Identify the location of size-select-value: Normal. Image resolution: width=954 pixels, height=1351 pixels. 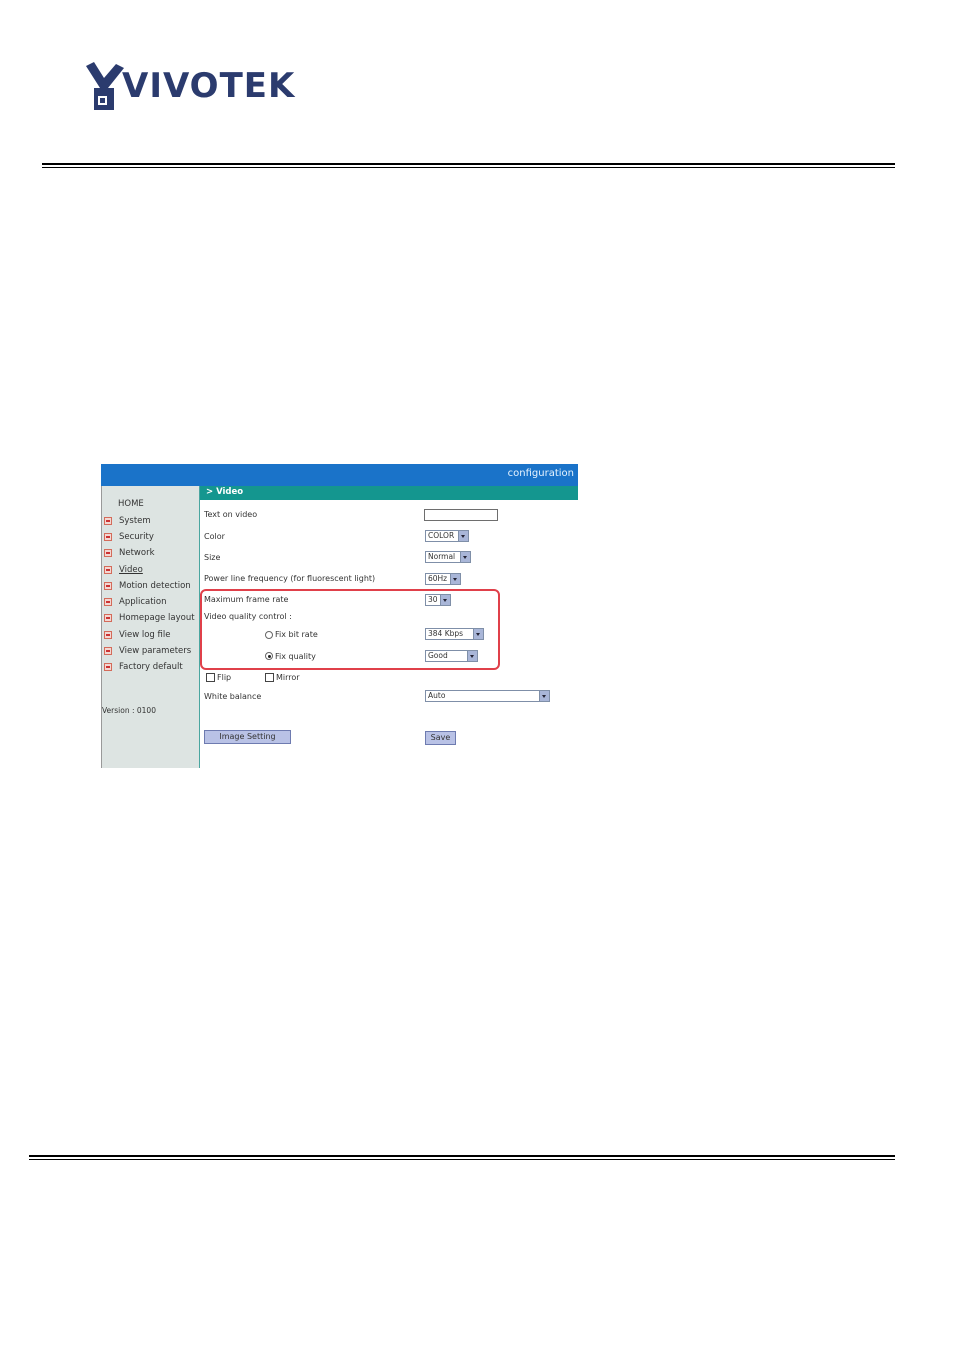
(442, 556).